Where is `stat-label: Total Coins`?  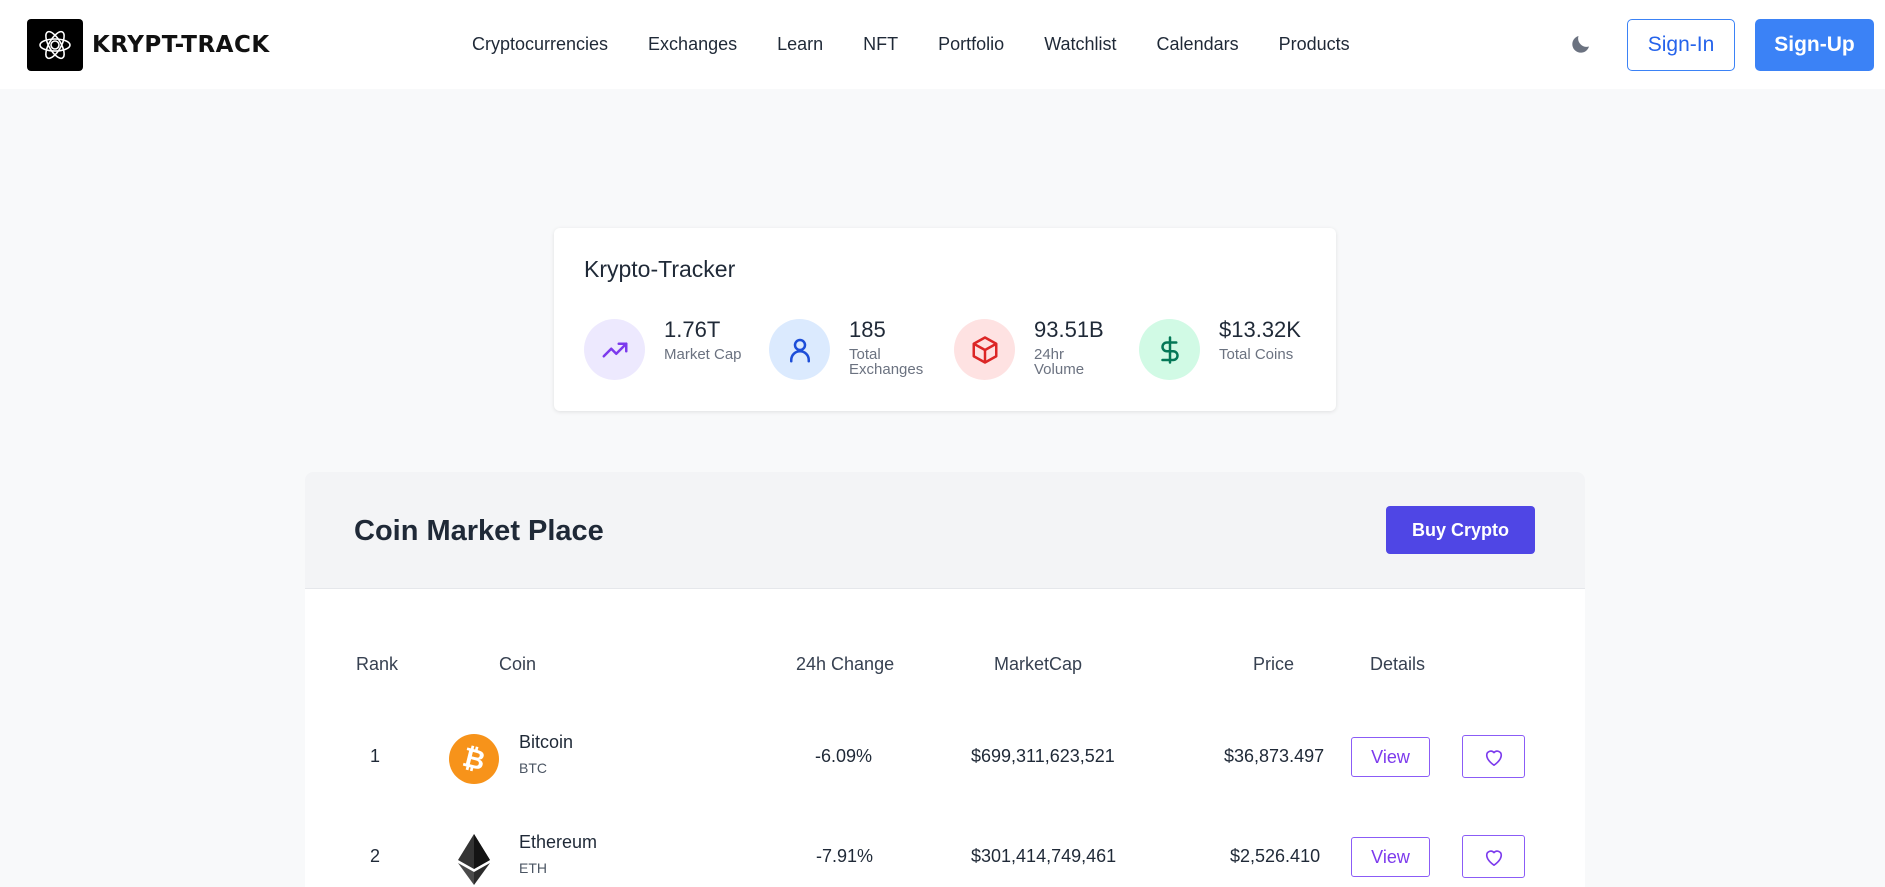 stat-label: Total Coins is located at coordinates (1256, 354).